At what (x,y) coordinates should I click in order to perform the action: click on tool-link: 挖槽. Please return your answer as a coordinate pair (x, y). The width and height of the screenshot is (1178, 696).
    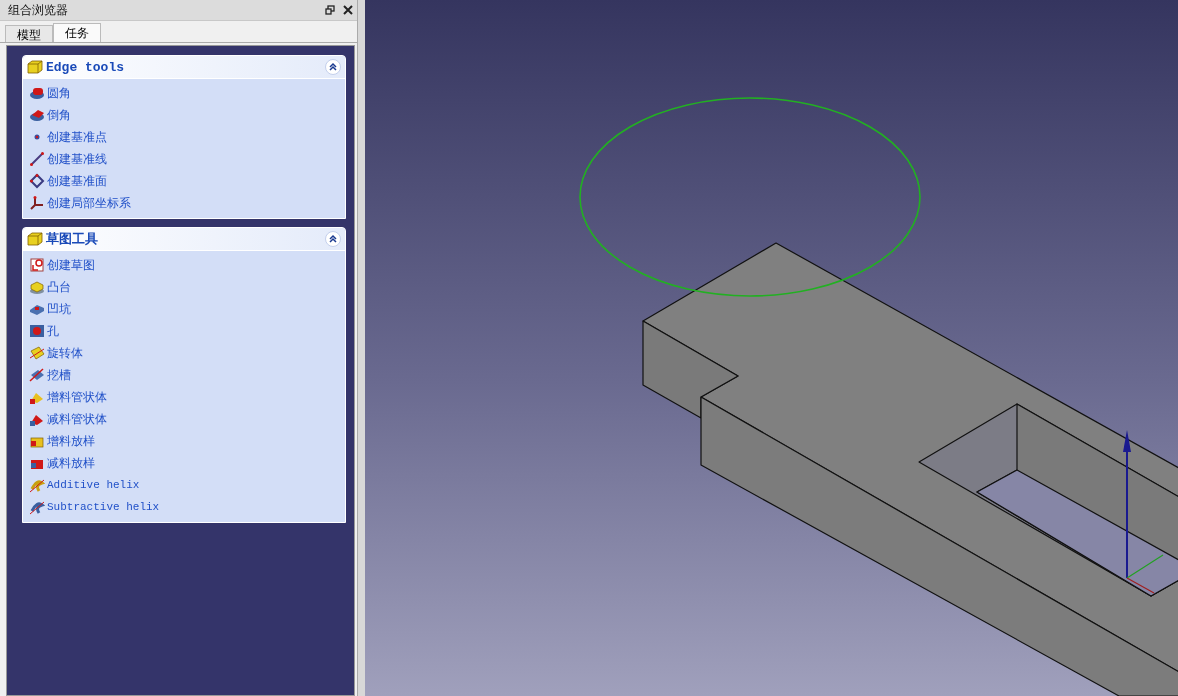
    Looking at the image, I should click on (59, 375).